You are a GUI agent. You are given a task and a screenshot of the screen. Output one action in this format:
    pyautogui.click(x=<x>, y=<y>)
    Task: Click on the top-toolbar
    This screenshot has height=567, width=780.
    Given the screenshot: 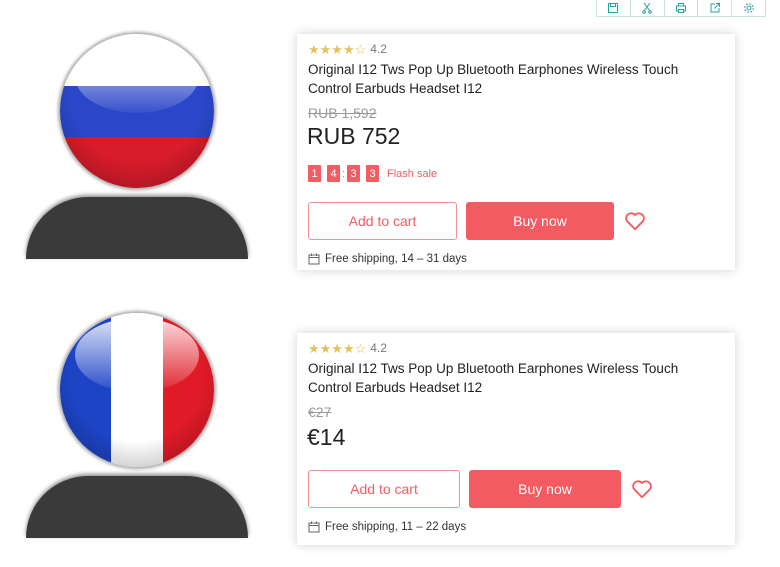 What is the action you would take?
    pyautogui.click(x=681, y=8)
    